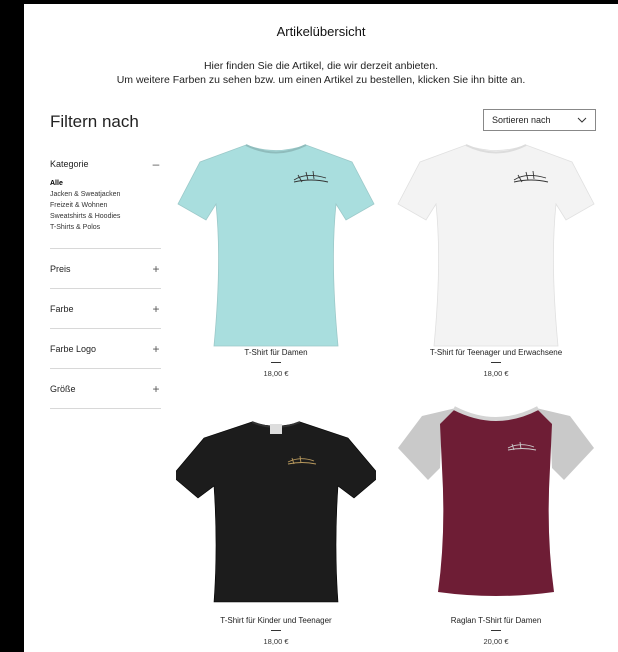 The height and width of the screenshot is (652, 618). I want to click on filter-toggle-kategorie: Kategorie –, so click(105, 164).